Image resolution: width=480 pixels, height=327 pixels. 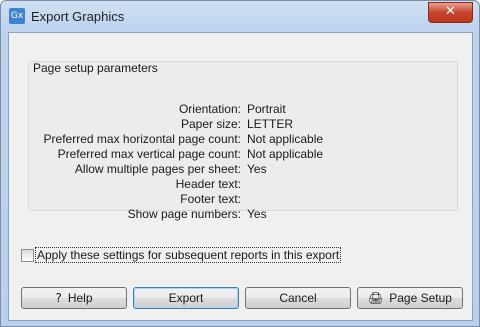 I want to click on orientation-value: Portrait, so click(x=266, y=109).